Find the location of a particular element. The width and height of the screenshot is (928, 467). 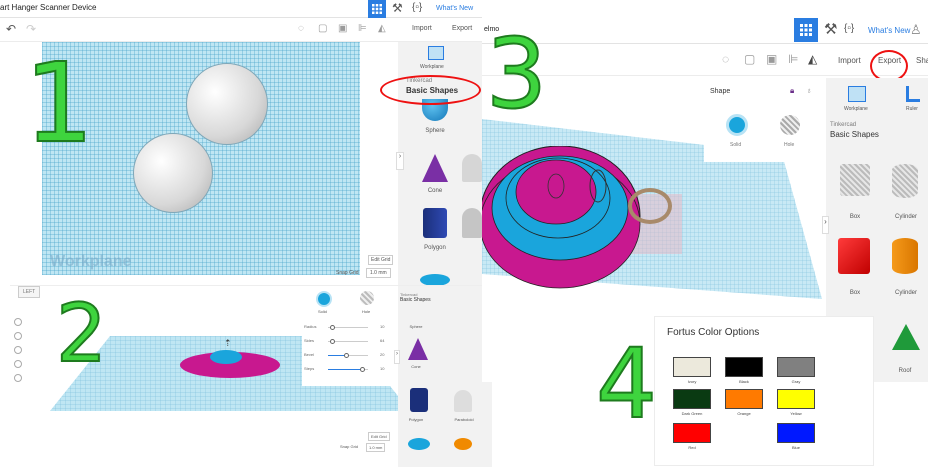

shape-label: Polygon is located at coordinates (416, 419).